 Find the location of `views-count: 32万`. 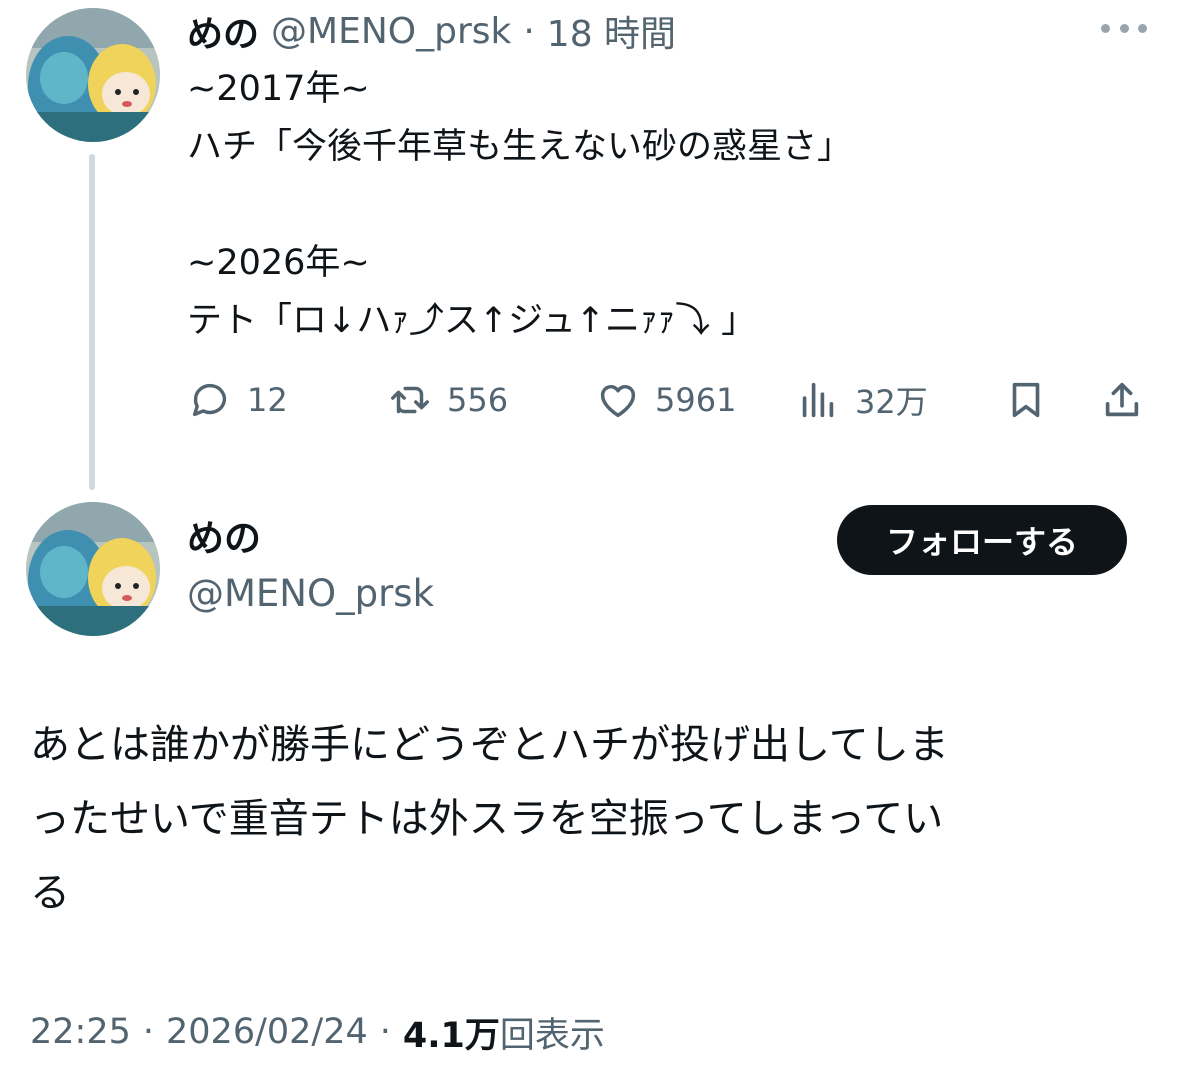

views-count: 32万 is located at coordinates (891, 402).